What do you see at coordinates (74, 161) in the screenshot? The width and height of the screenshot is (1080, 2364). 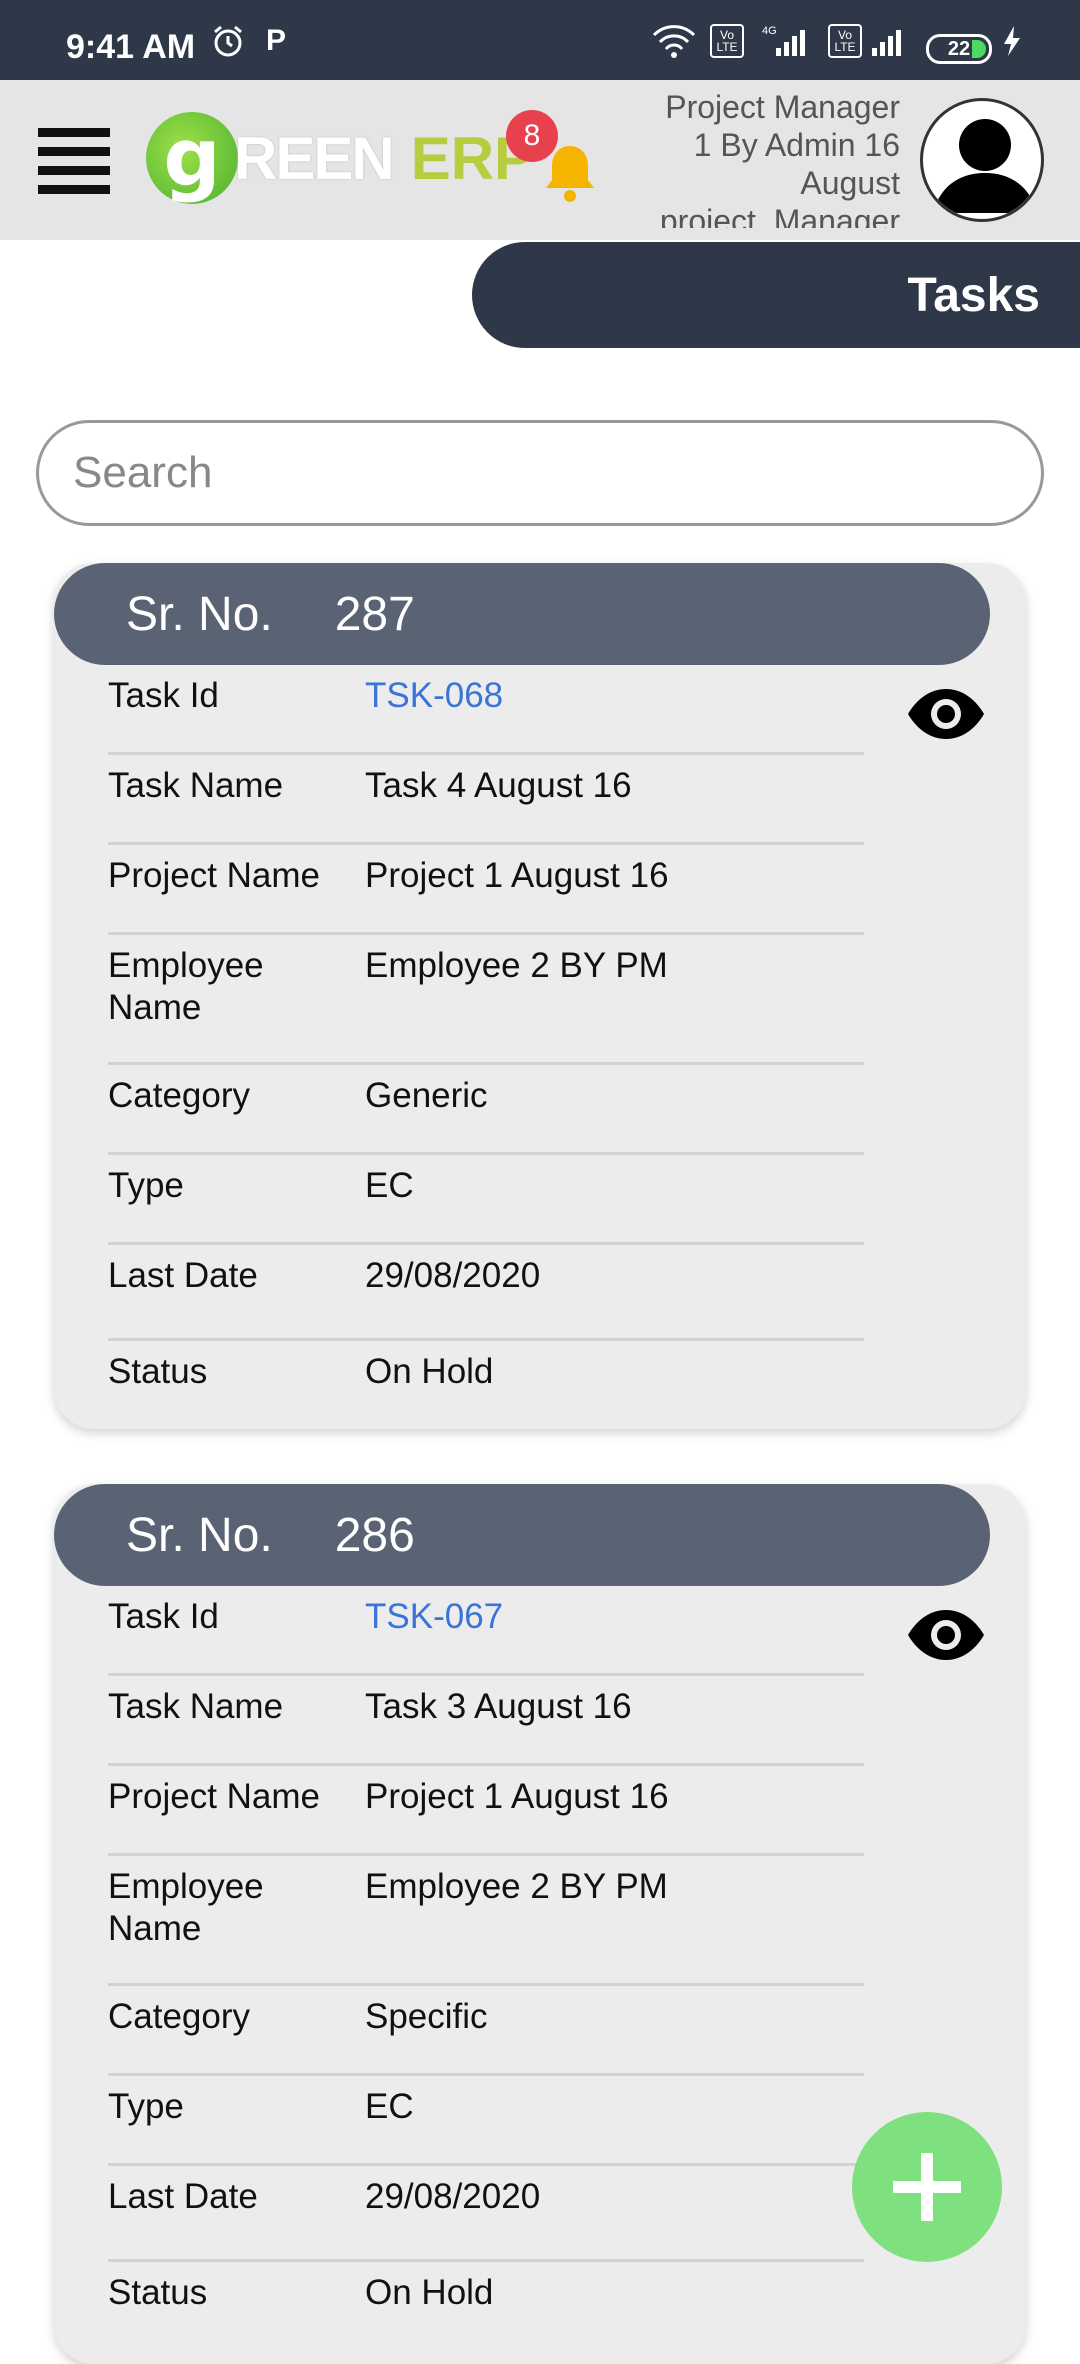 I see `menu-icon` at bounding box center [74, 161].